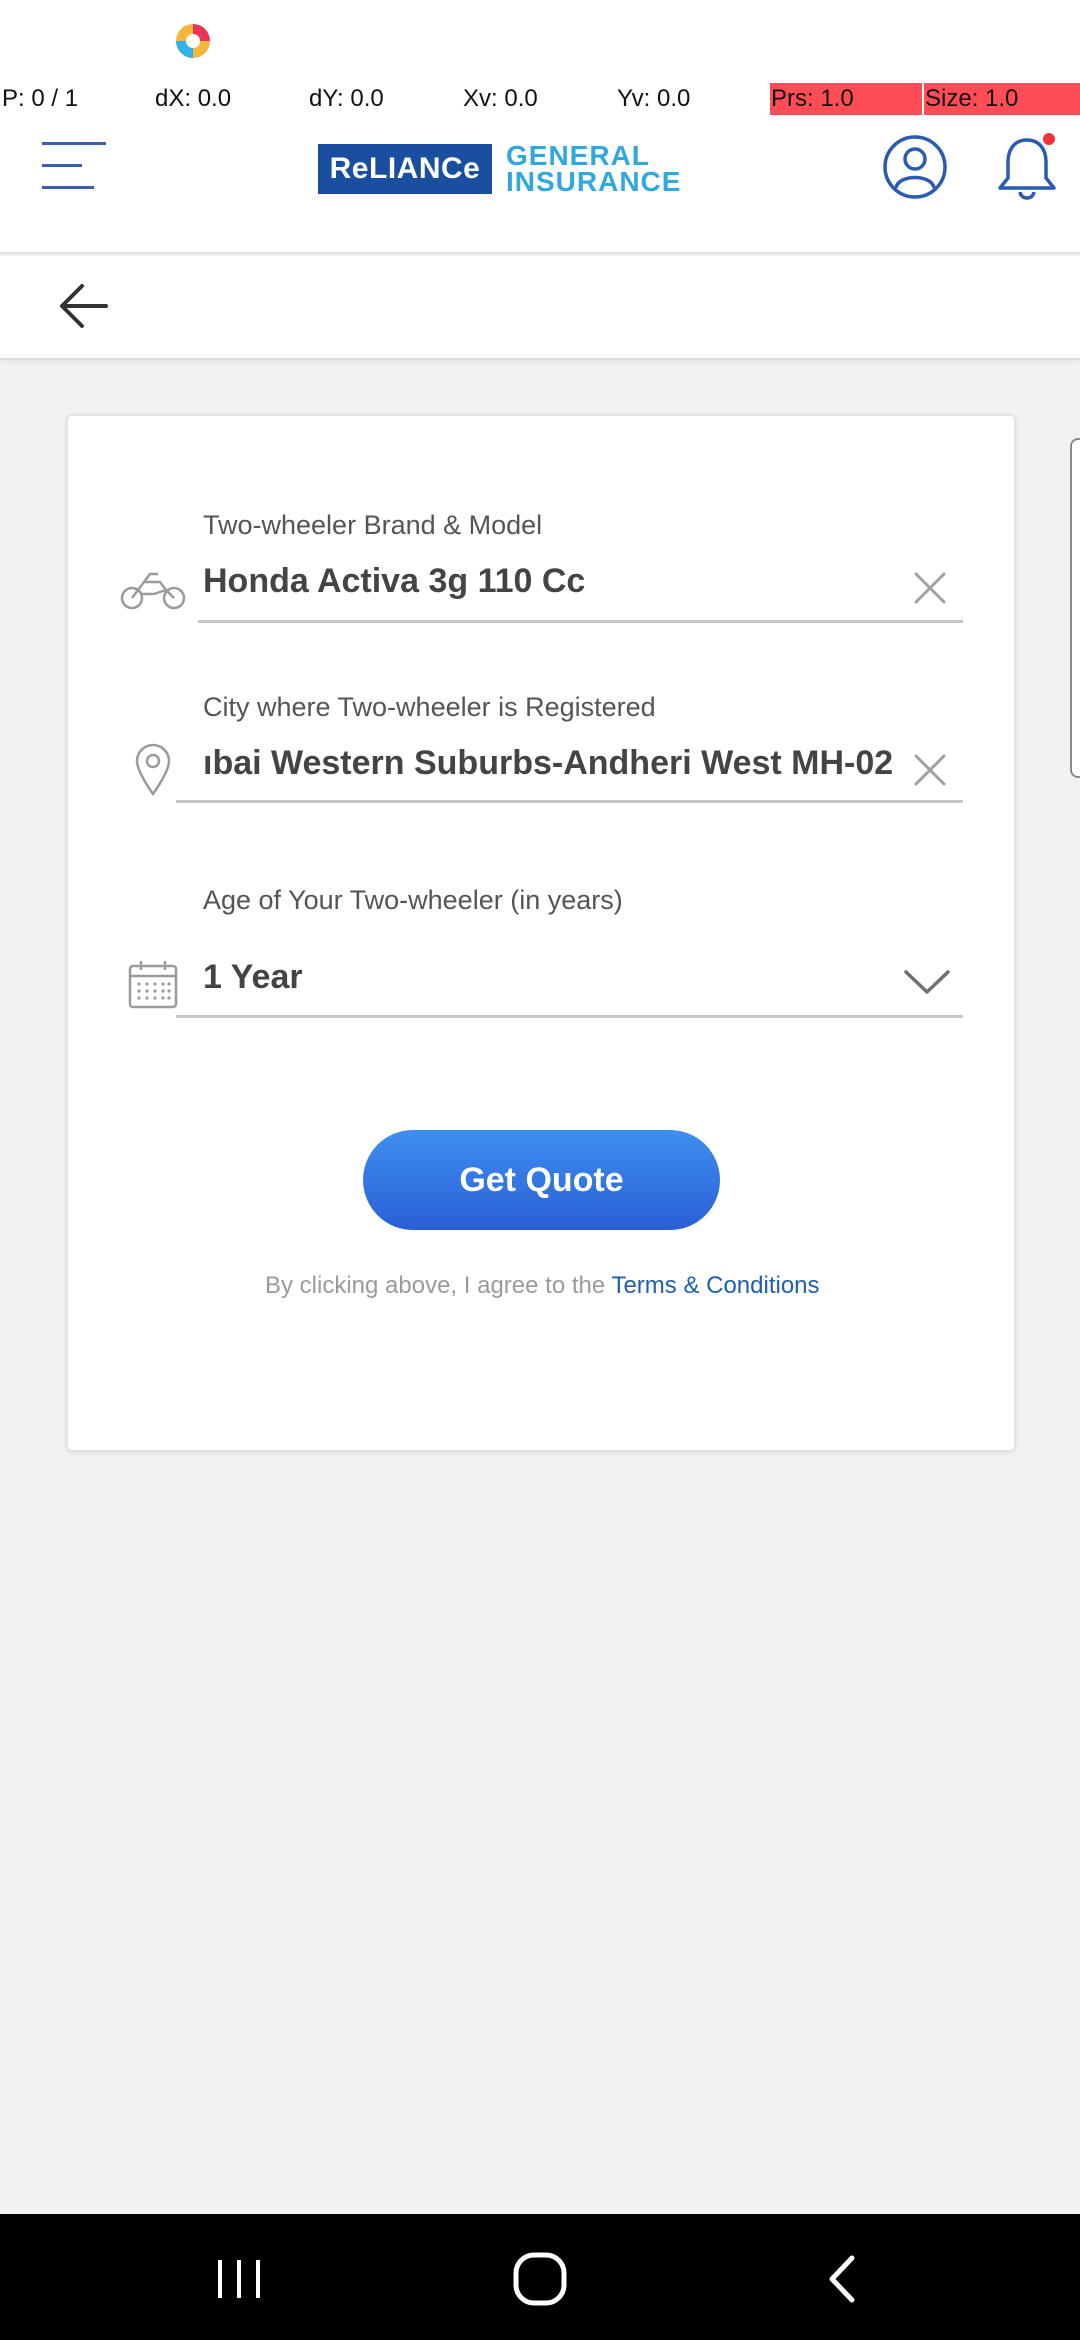  What do you see at coordinates (594, 181) in the screenshot?
I see `brand-line-2: INSURANCE` at bounding box center [594, 181].